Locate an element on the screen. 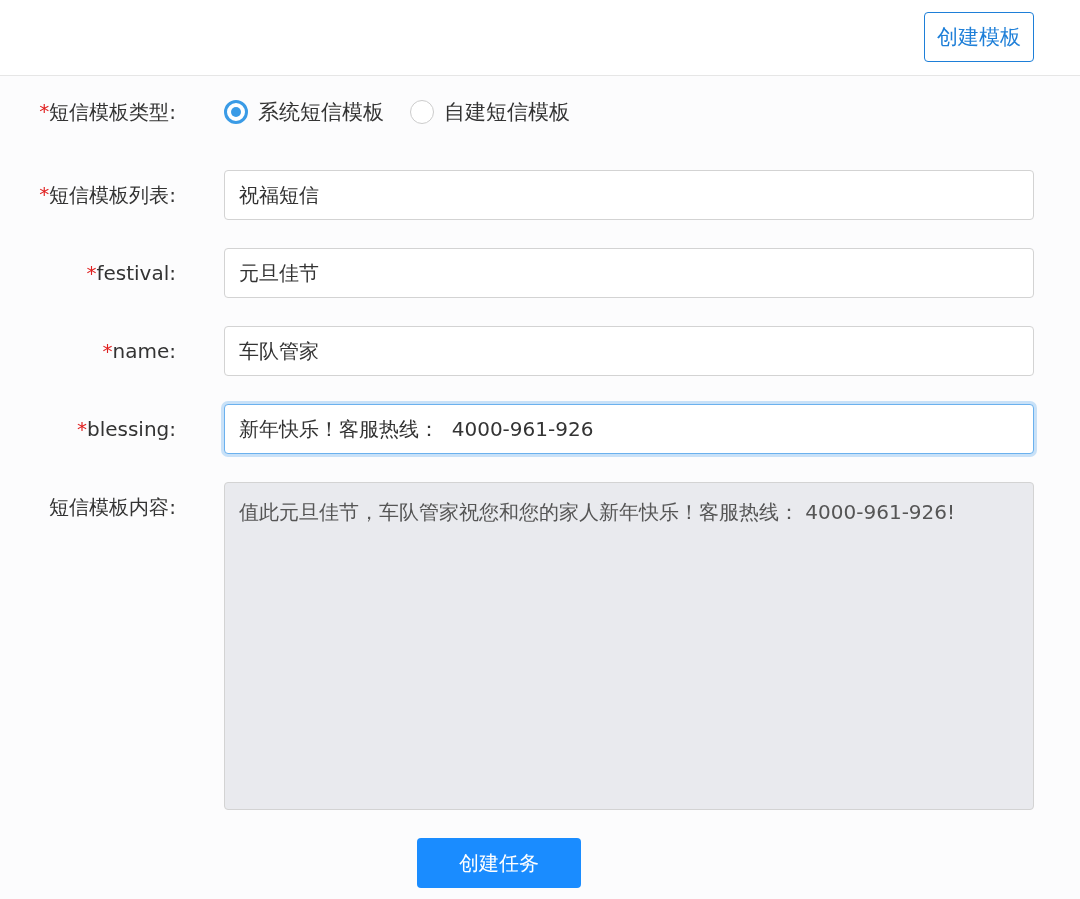  field-label: 短信模板列表: is located at coordinates (112, 195).